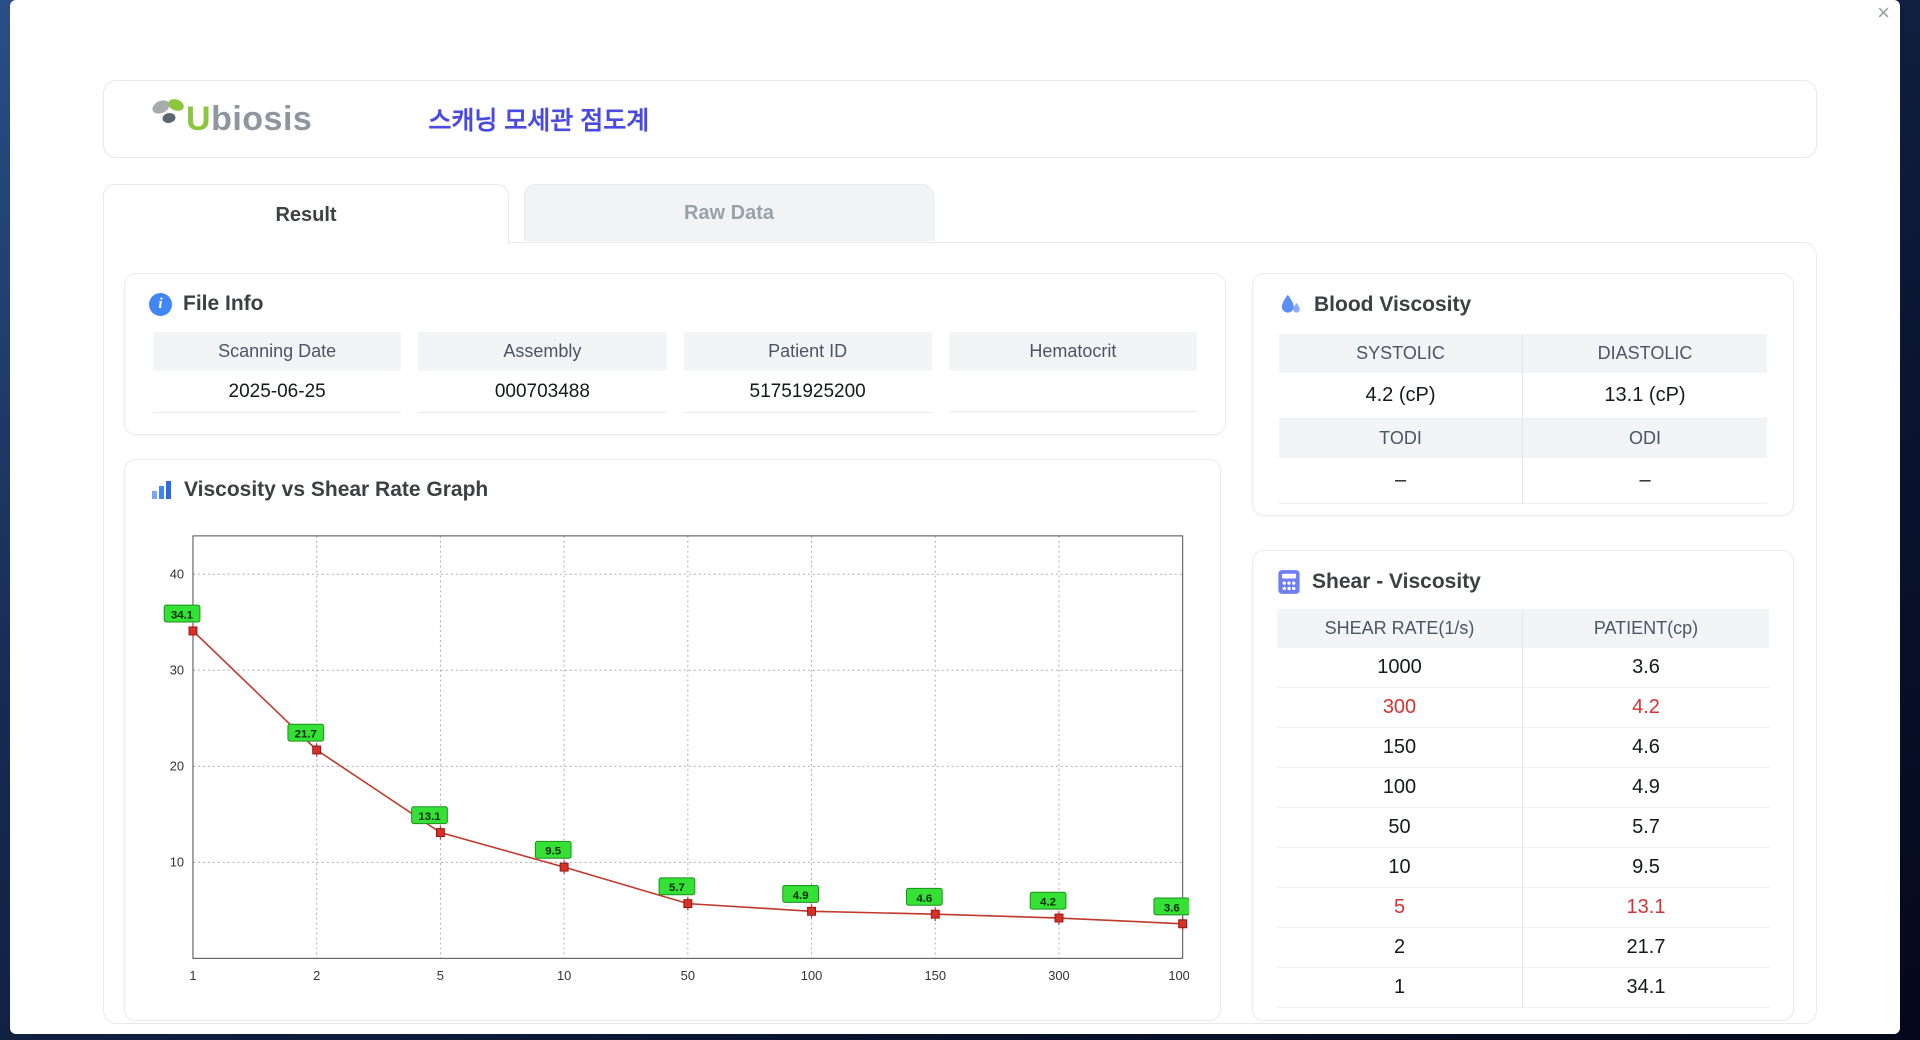  Describe the element at coordinates (177, 573) in the screenshot. I see `svg-text: 40` at that location.